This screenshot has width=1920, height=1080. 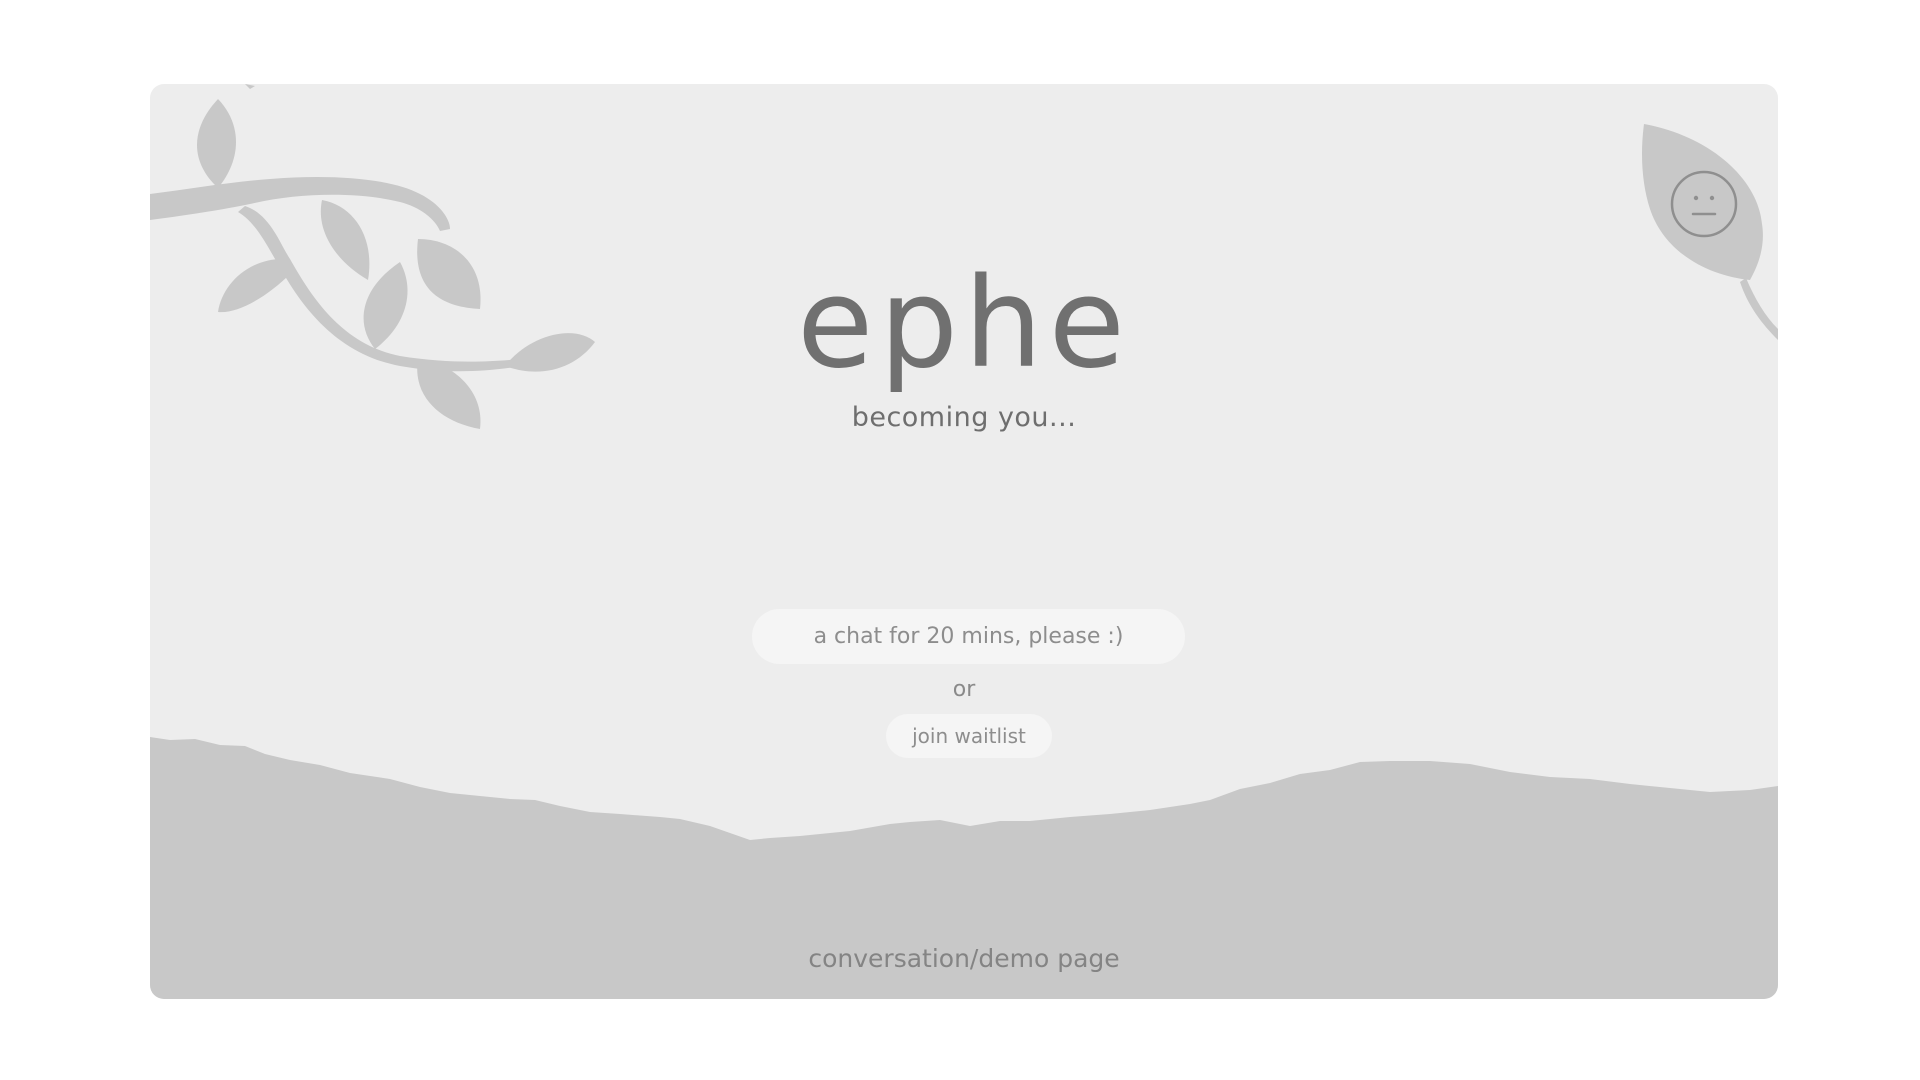 What do you see at coordinates (964, 958) in the screenshot?
I see `demo-page-link: conversation/demo page` at bounding box center [964, 958].